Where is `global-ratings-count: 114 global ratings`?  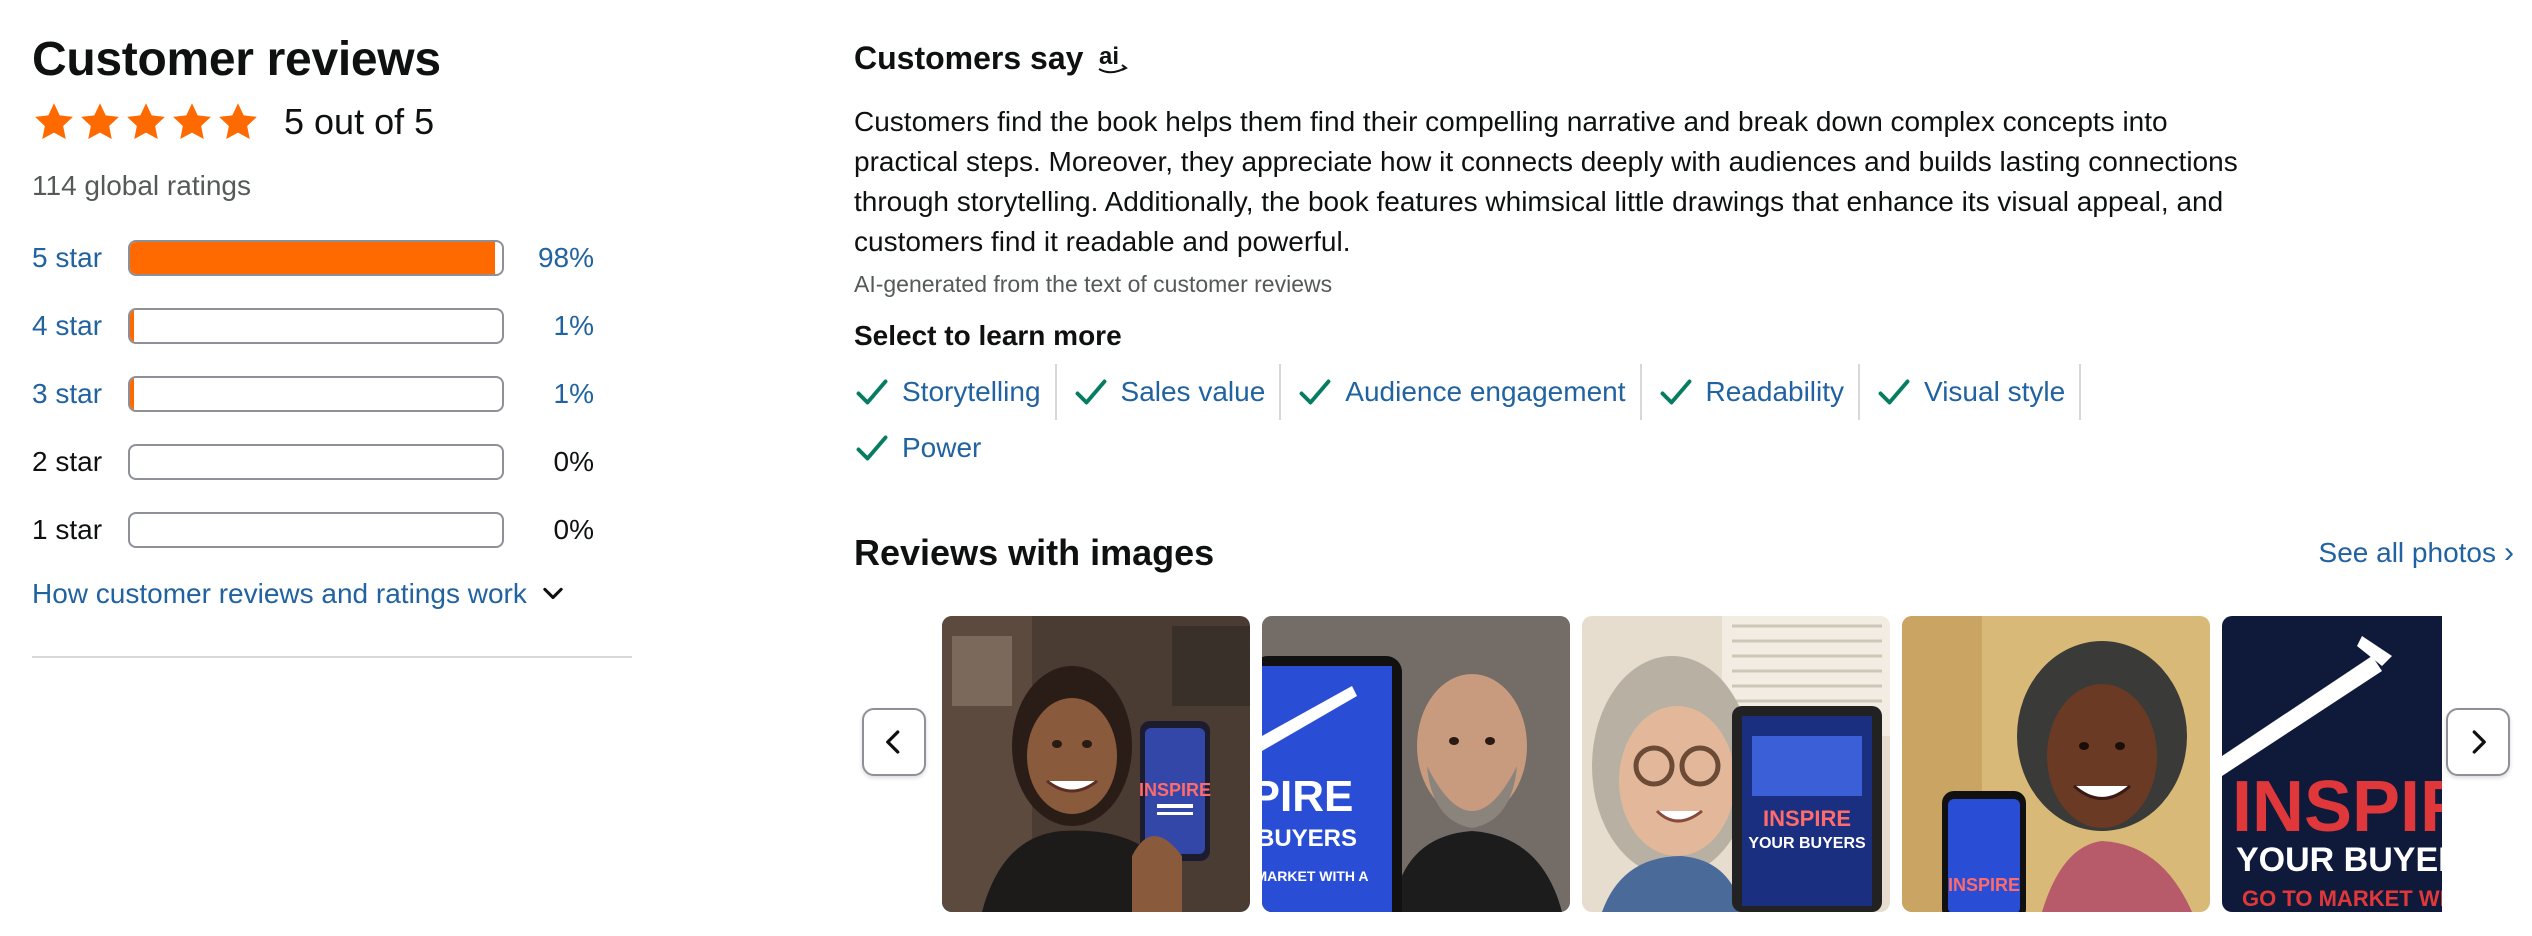
global-ratings-count: 114 global ratings is located at coordinates (141, 185).